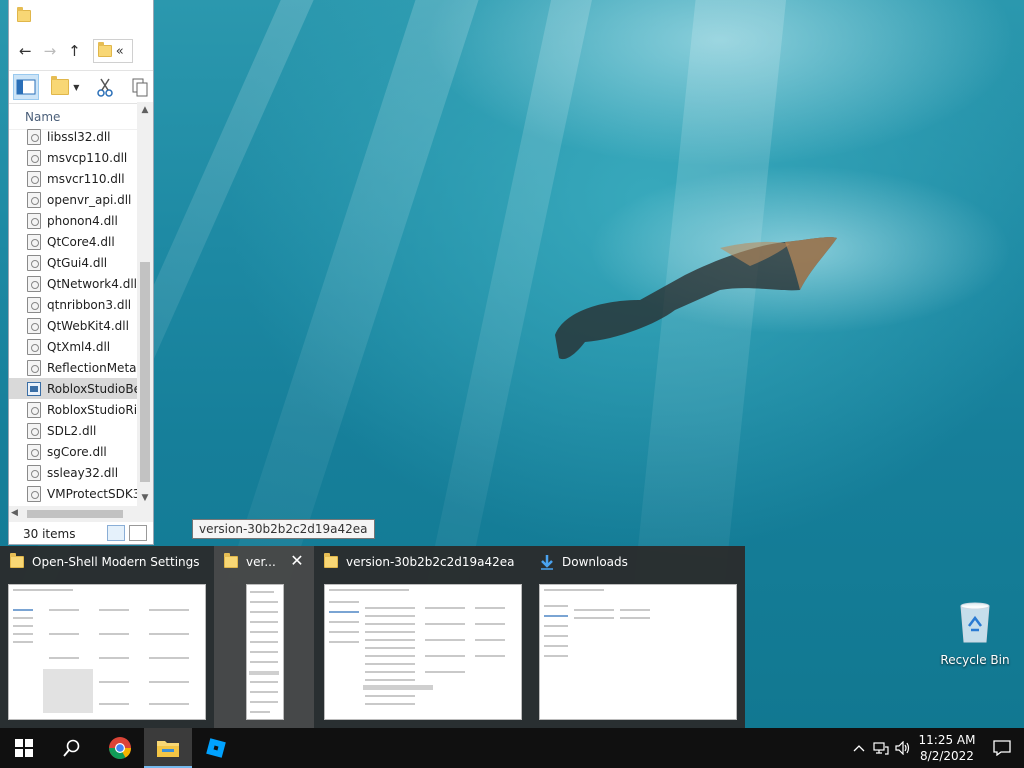  Describe the element at coordinates (145, 498) in the screenshot. I see `scroll-down-arrow-icon: ▼` at that location.